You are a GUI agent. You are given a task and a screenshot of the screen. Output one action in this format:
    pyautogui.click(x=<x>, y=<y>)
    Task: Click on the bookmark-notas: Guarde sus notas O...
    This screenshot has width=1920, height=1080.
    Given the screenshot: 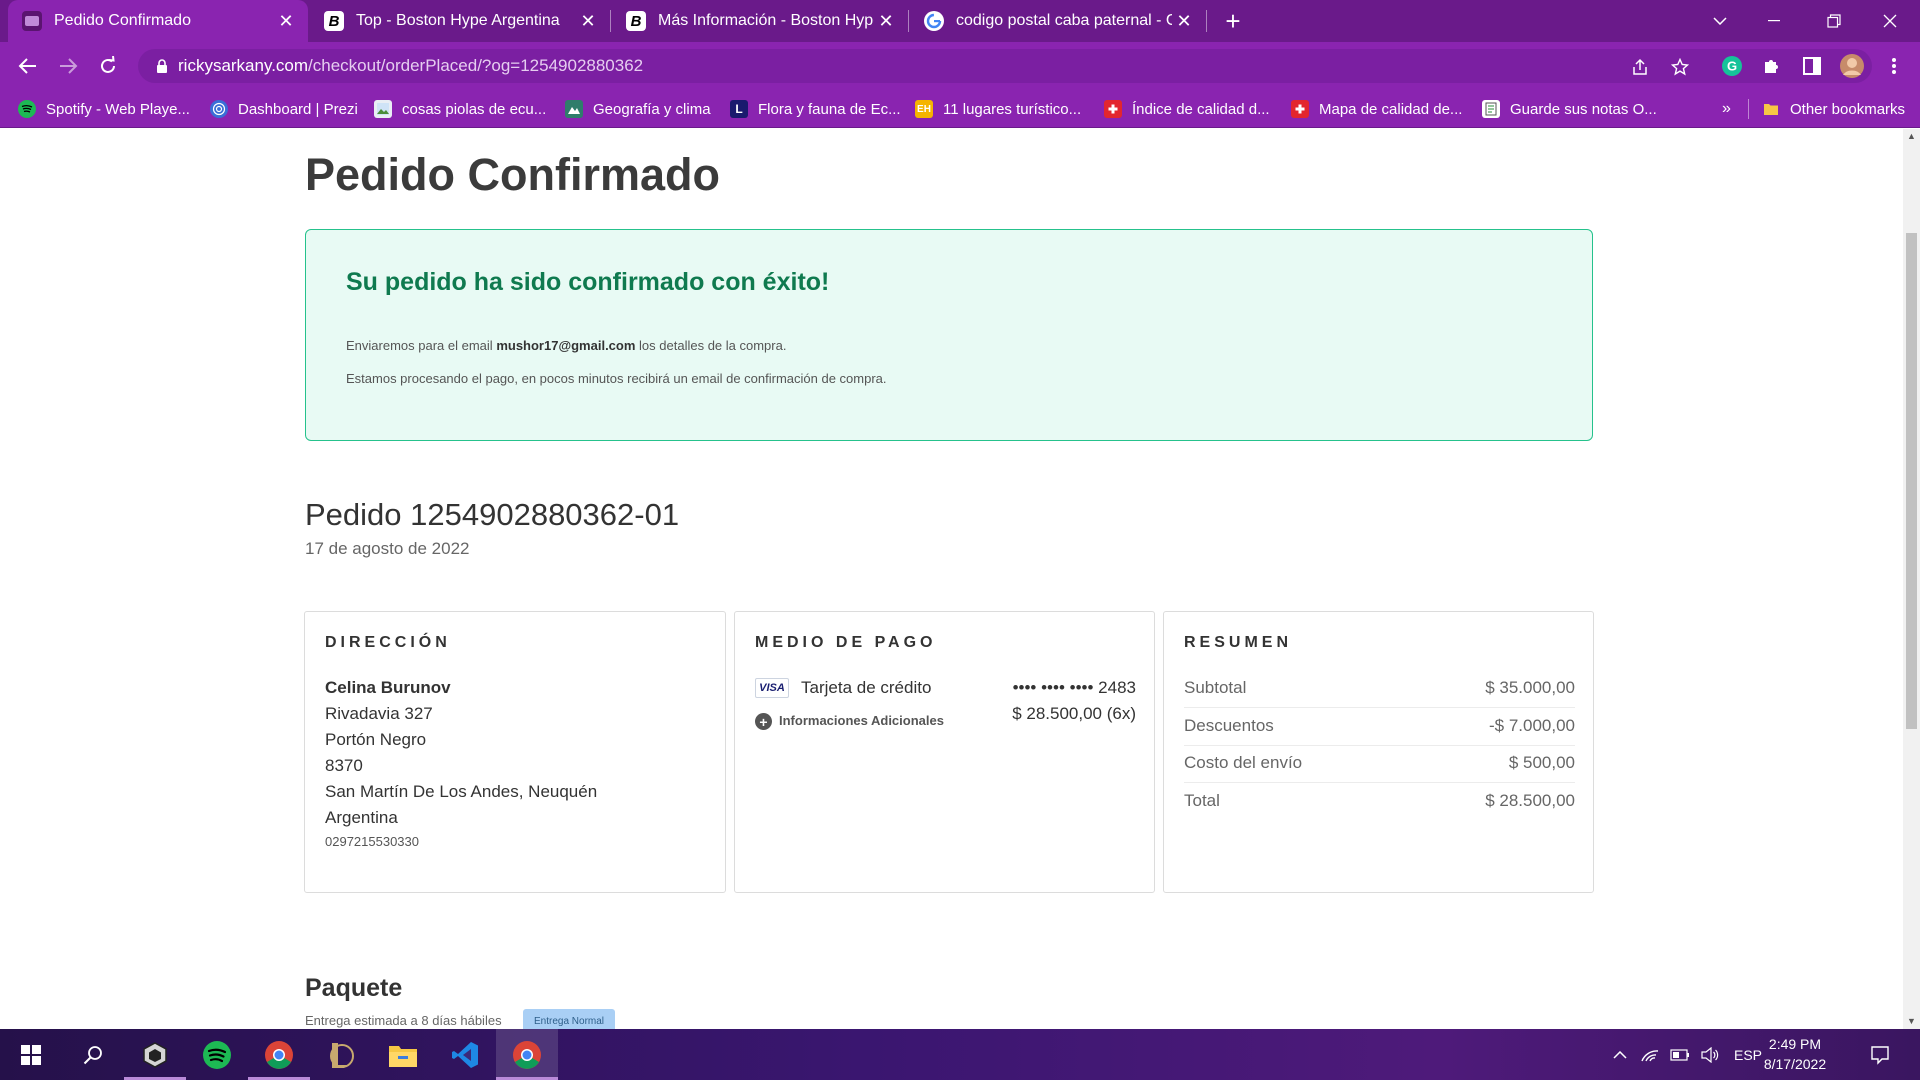 What is the action you would take?
    pyautogui.click(x=1569, y=109)
    